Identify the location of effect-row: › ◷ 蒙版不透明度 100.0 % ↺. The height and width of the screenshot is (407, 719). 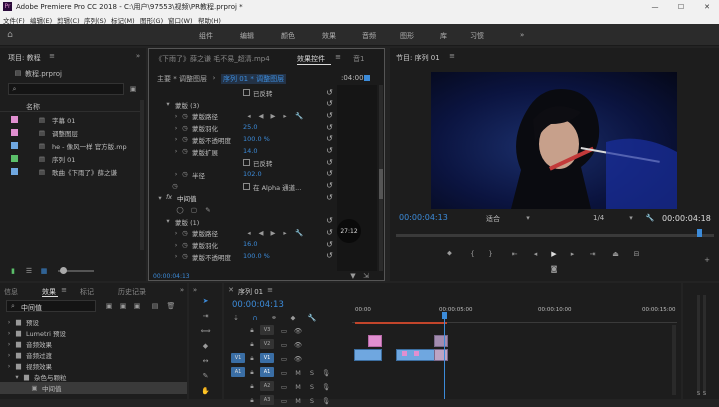
(249, 257).